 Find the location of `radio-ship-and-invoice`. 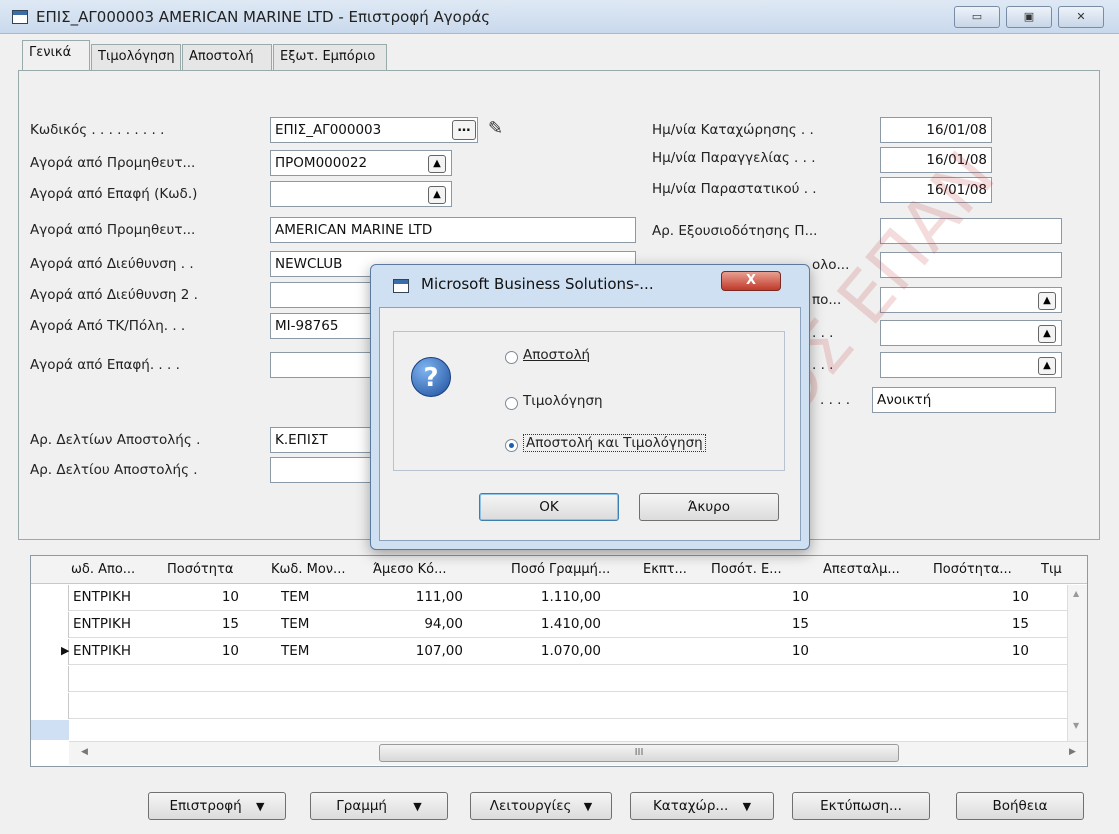

radio-ship-and-invoice is located at coordinates (511, 445).